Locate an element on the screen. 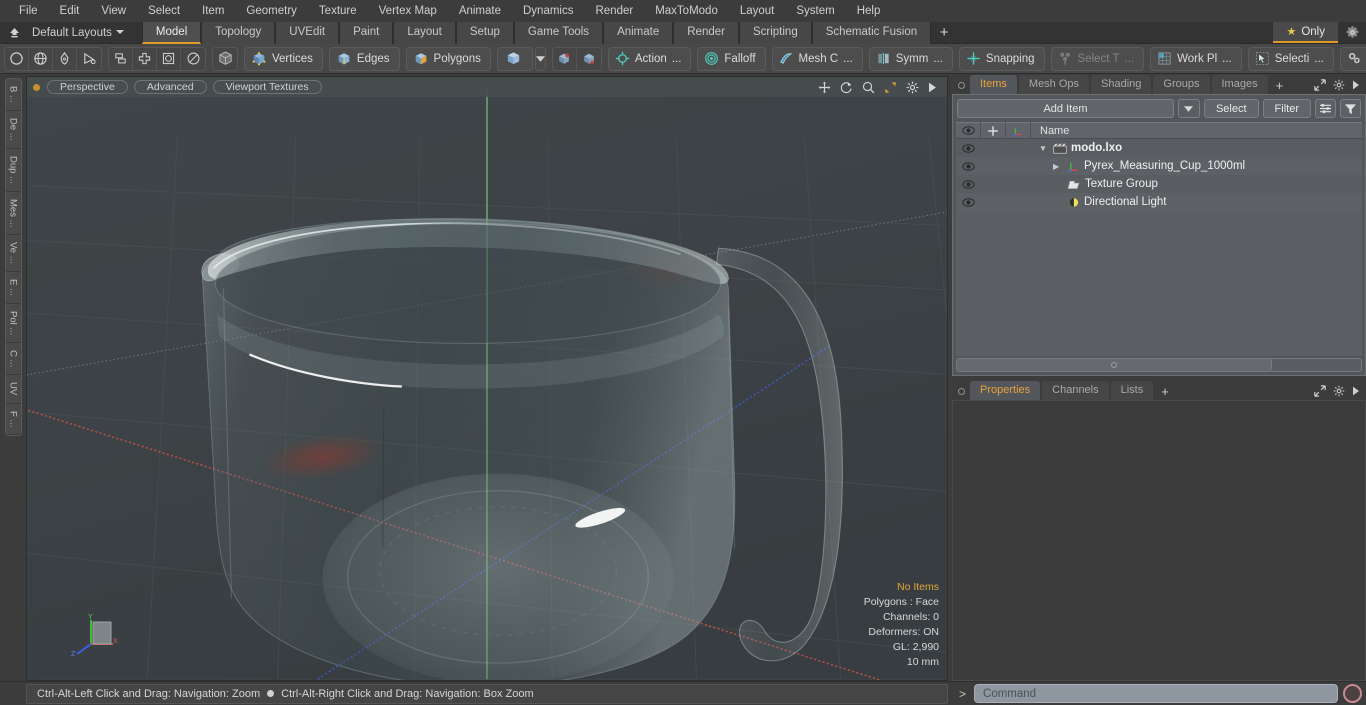 The image size is (1366, 705). menu-item-layout: Layout is located at coordinates (757, 11).